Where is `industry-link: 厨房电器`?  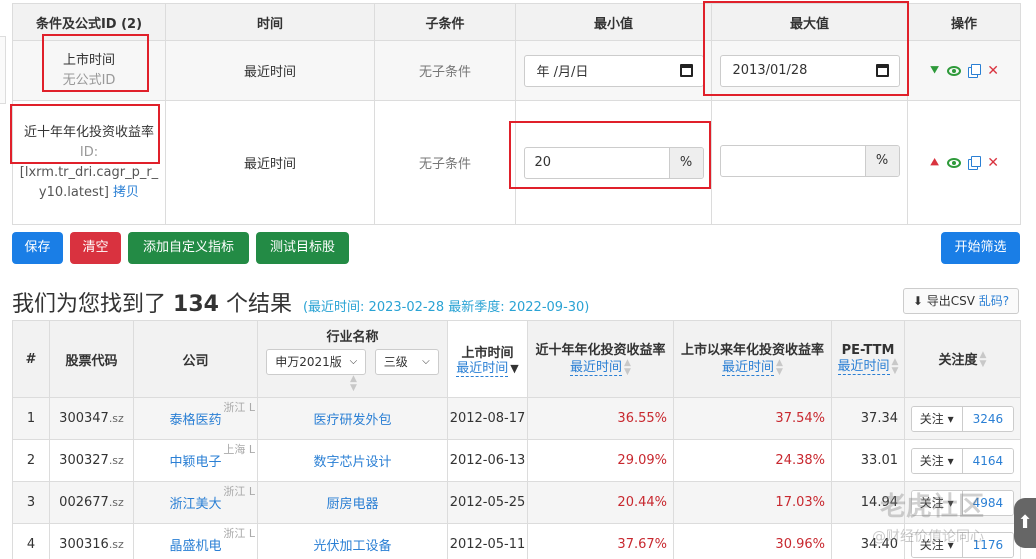 industry-link: 厨房电器 is located at coordinates (352, 504).